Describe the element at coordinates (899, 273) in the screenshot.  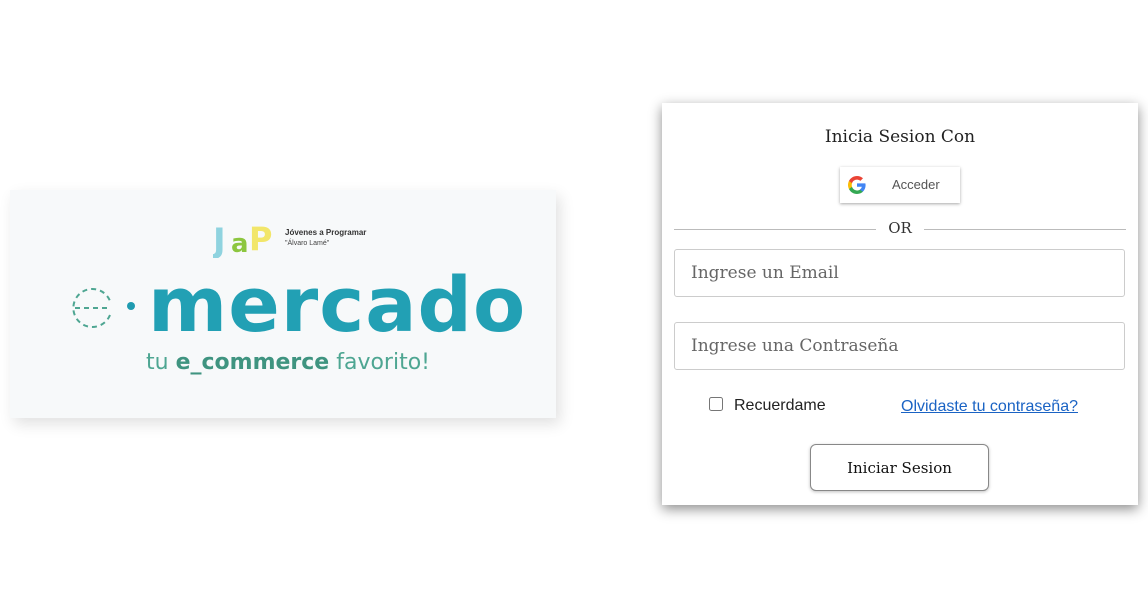
I see `email-field` at that location.